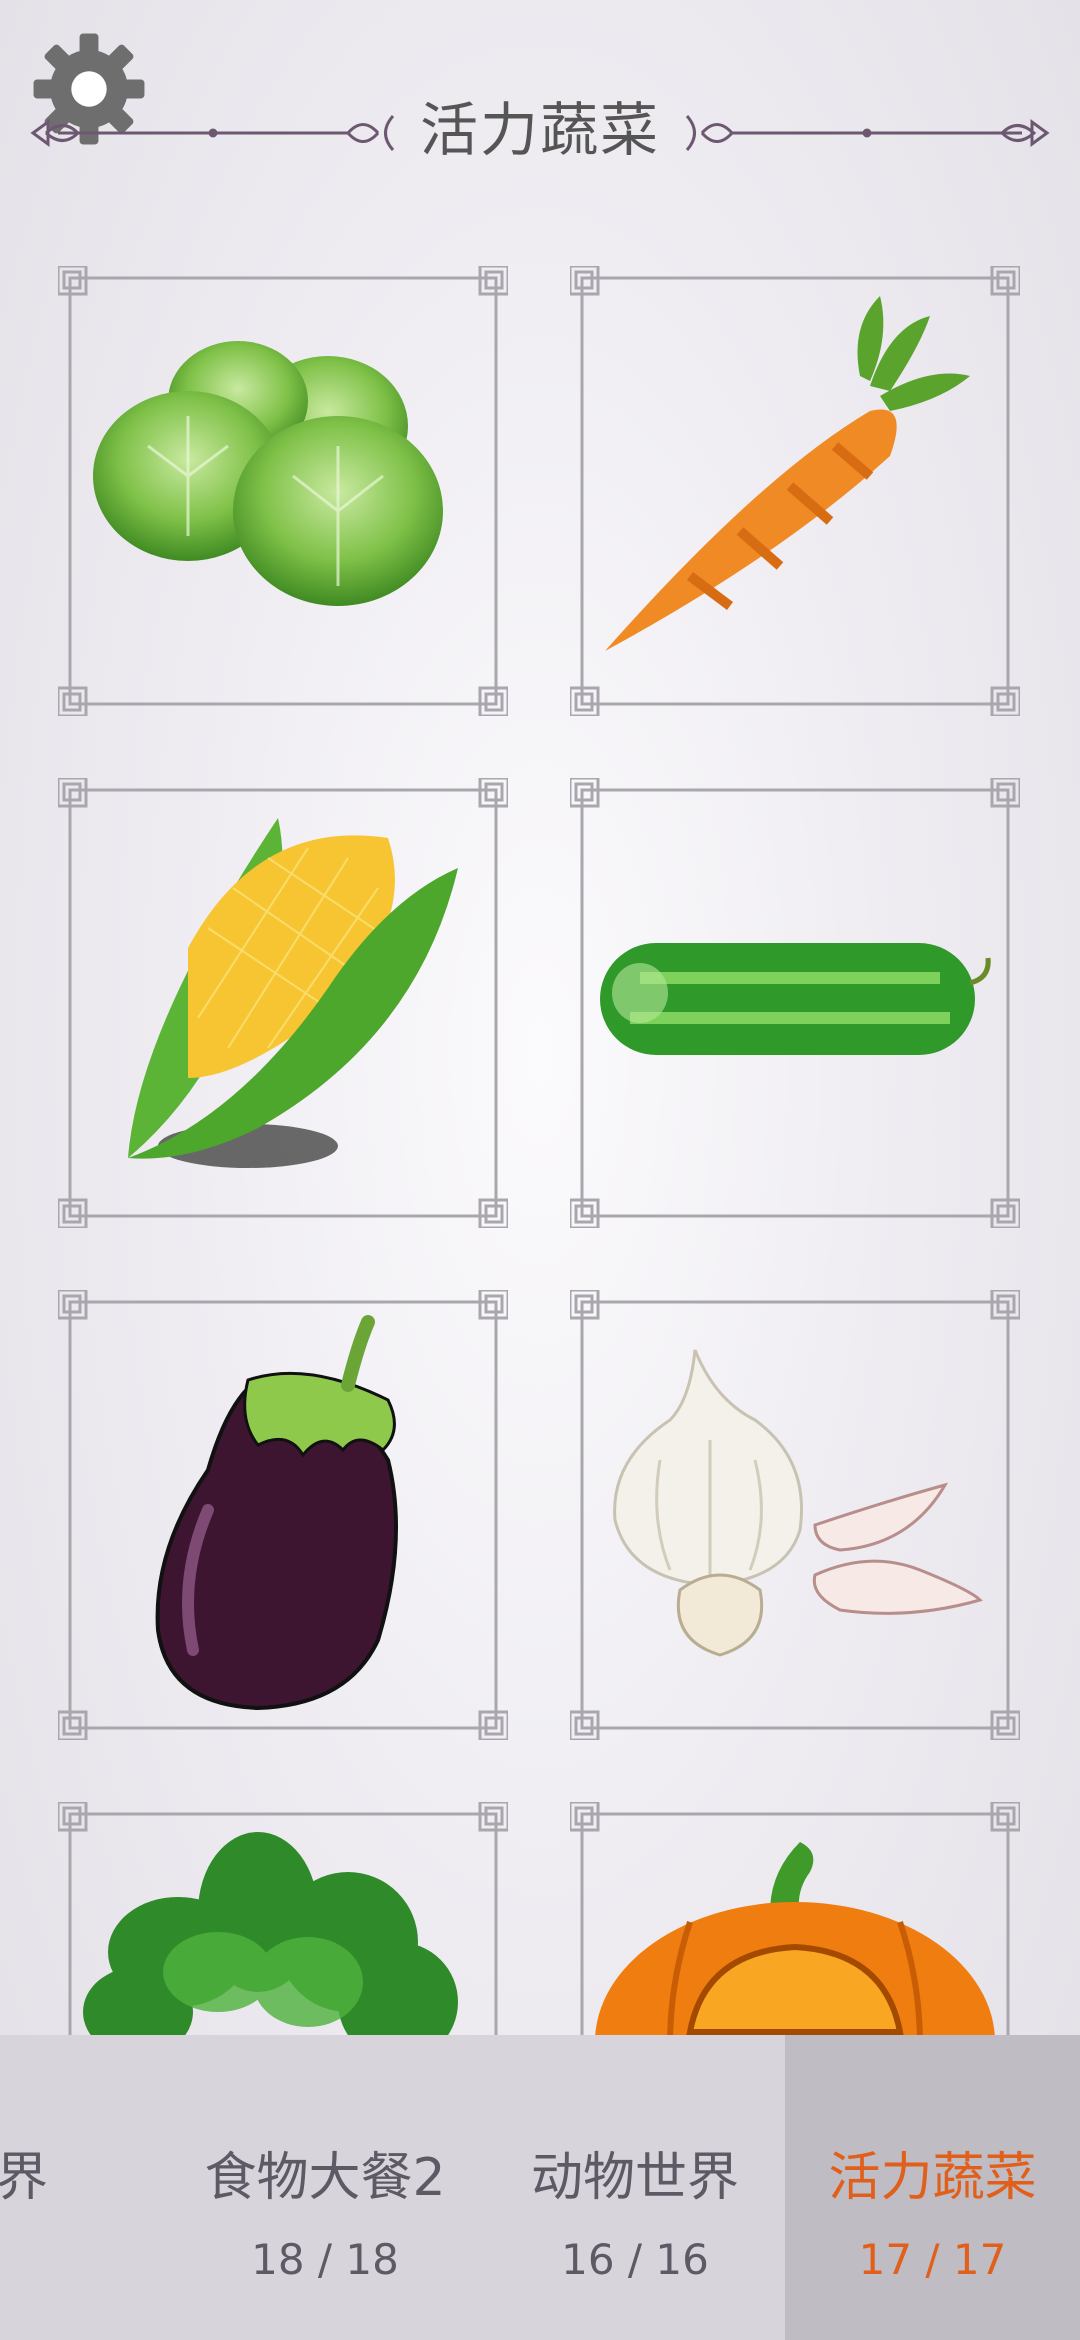 This screenshot has width=1080, height=2340. I want to click on tab-vibrant-vegetables: 活力蔬菜 17 / 17, so click(932, 2187).